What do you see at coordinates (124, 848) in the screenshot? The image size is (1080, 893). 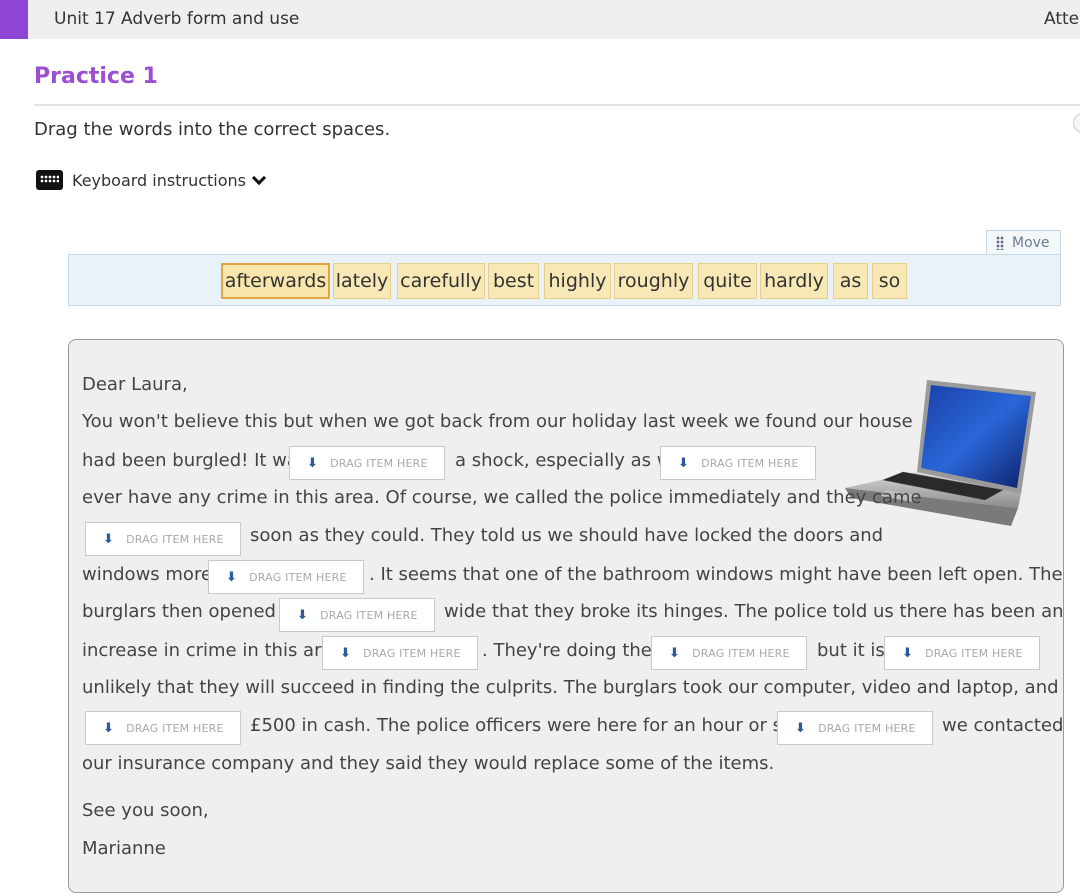 I see `signature-text: Marianne` at bounding box center [124, 848].